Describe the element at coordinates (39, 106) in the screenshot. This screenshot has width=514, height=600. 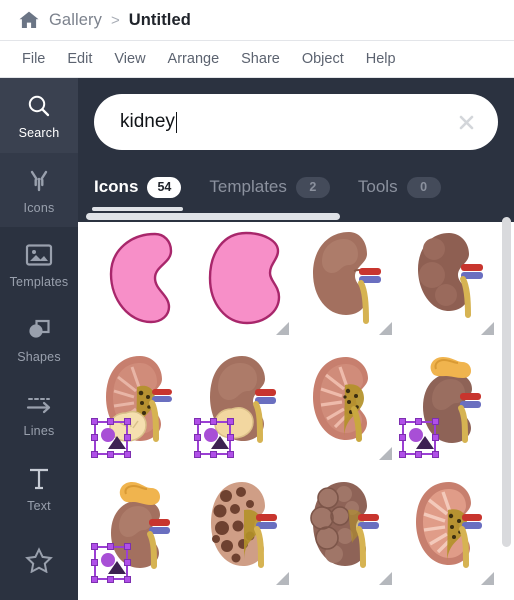
I see `magnifier-icon` at that location.